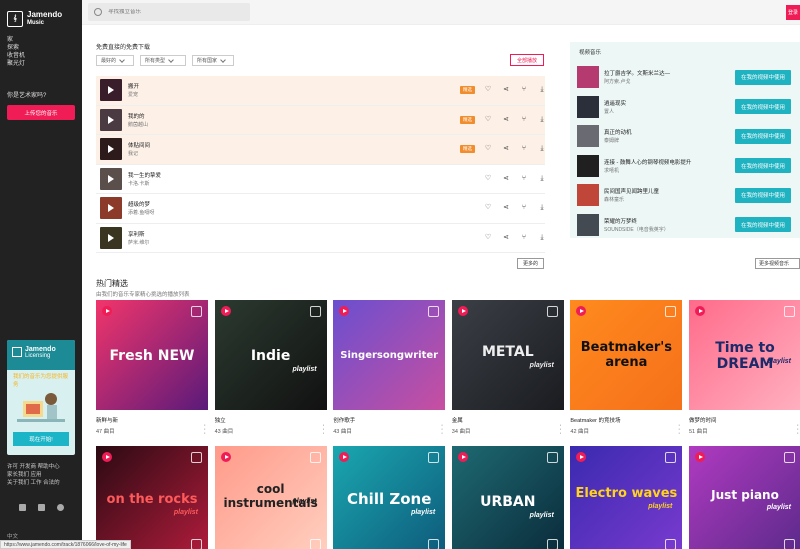 The width and height of the screenshot is (800, 549). I want to click on filter-country: 所有国家, so click(213, 60).